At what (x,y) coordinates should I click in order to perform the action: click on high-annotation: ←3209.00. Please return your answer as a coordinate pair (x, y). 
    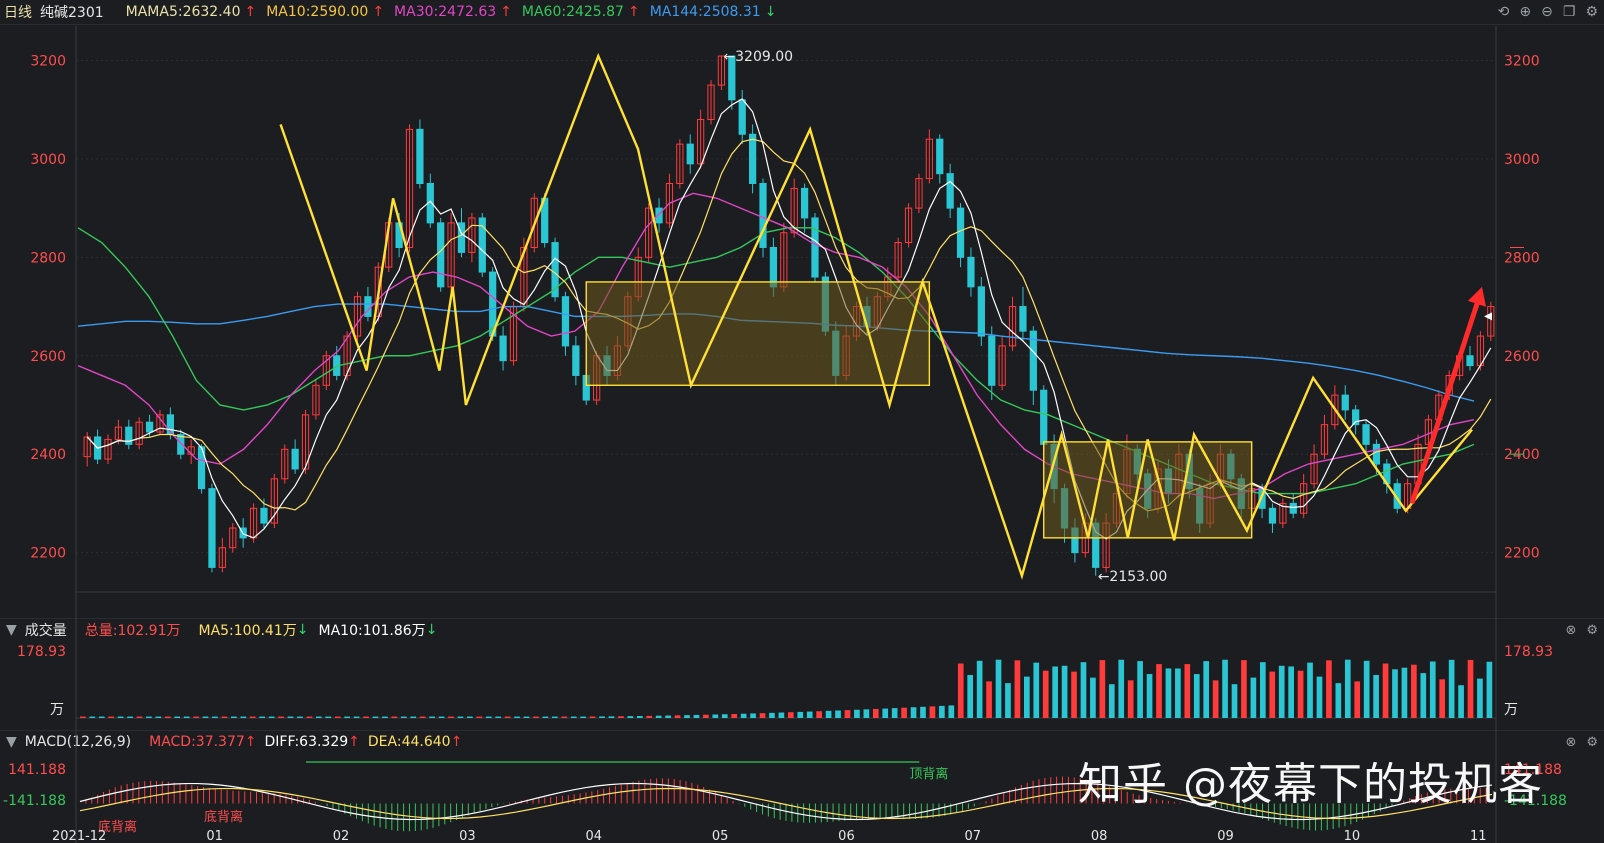
    Looking at the image, I should click on (758, 57).